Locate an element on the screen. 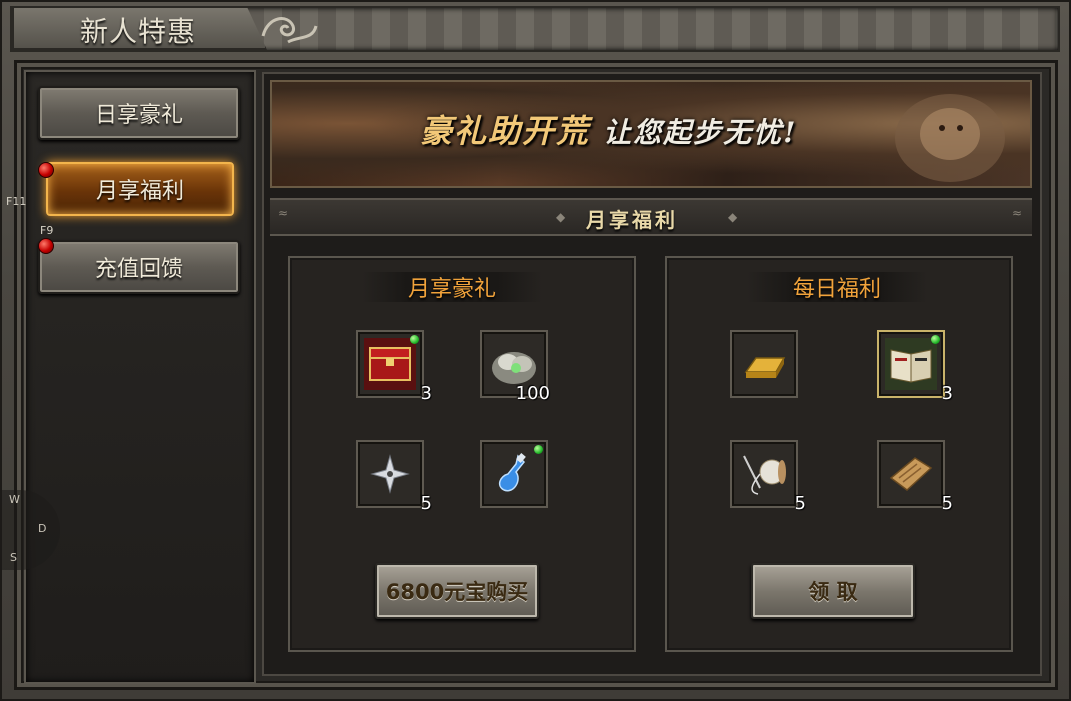 Image resolution: width=1071 pixels, height=701 pixels. thread-spool-icon is located at coordinates (764, 475).